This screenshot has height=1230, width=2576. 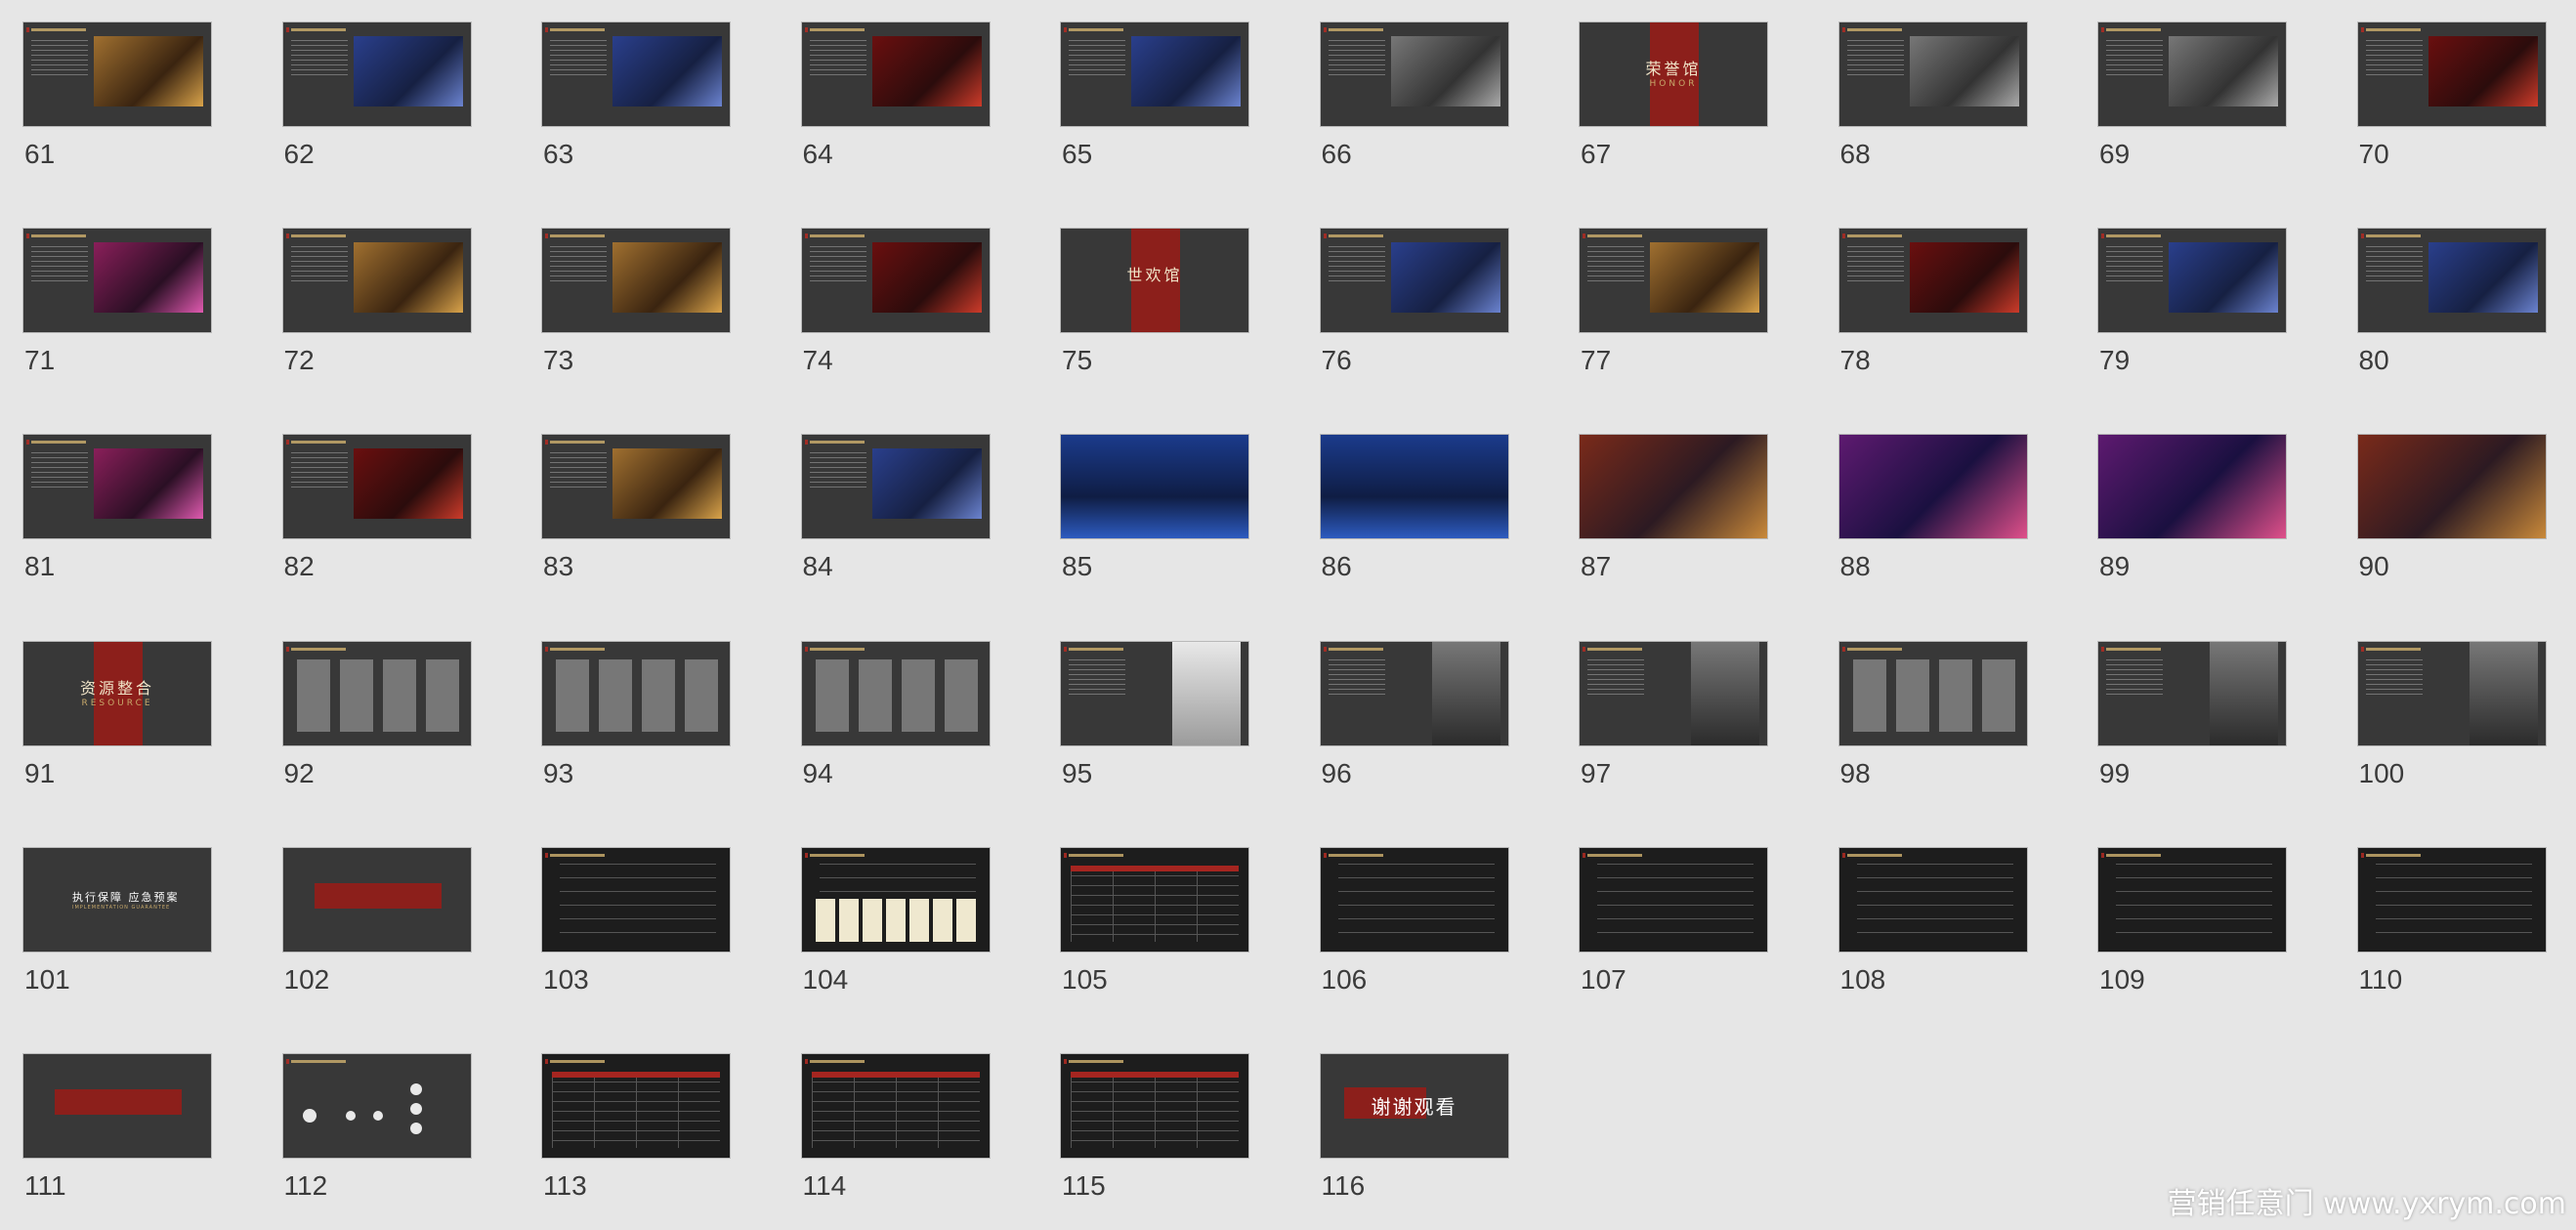 What do you see at coordinates (1414, 1106) in the screenshot?
I see `slide-thumbnail: 谢谢观看` at bounding box center [1414, 1106].